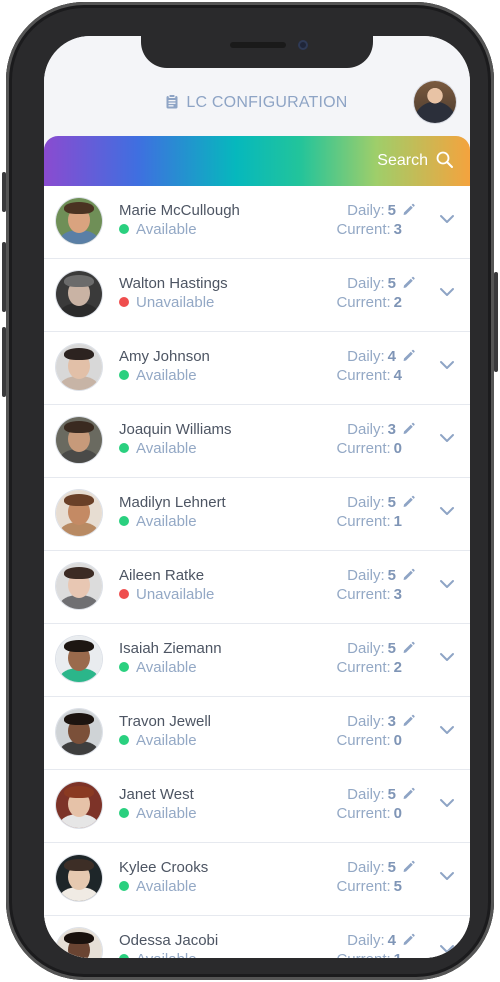 The height and width of the screenshot is (982, 500). Describe the element at coordinates (435, 102) in the screenshot. I see `user-avatar` at that location.